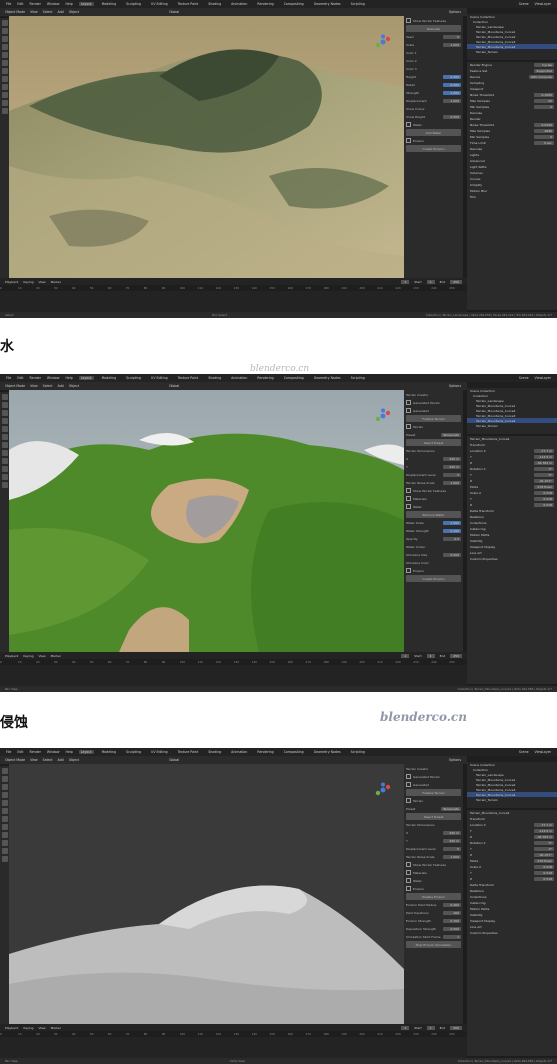 The image size is (557, 1064). What do you see at coordinates (433, 514) in the screenshot?
I see `sidebar-row: Remove Water` at bounding box center [433, 514].